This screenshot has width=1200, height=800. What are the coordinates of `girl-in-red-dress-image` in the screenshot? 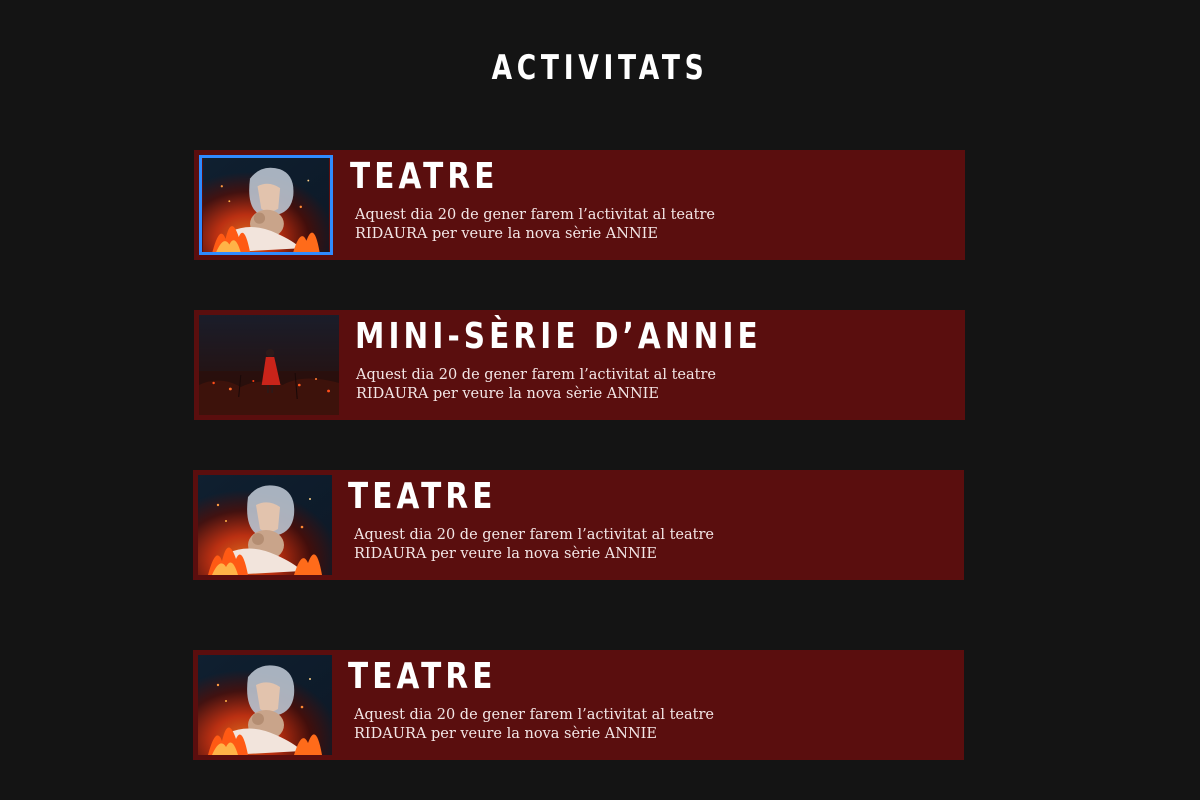 It's located at (269, 365).